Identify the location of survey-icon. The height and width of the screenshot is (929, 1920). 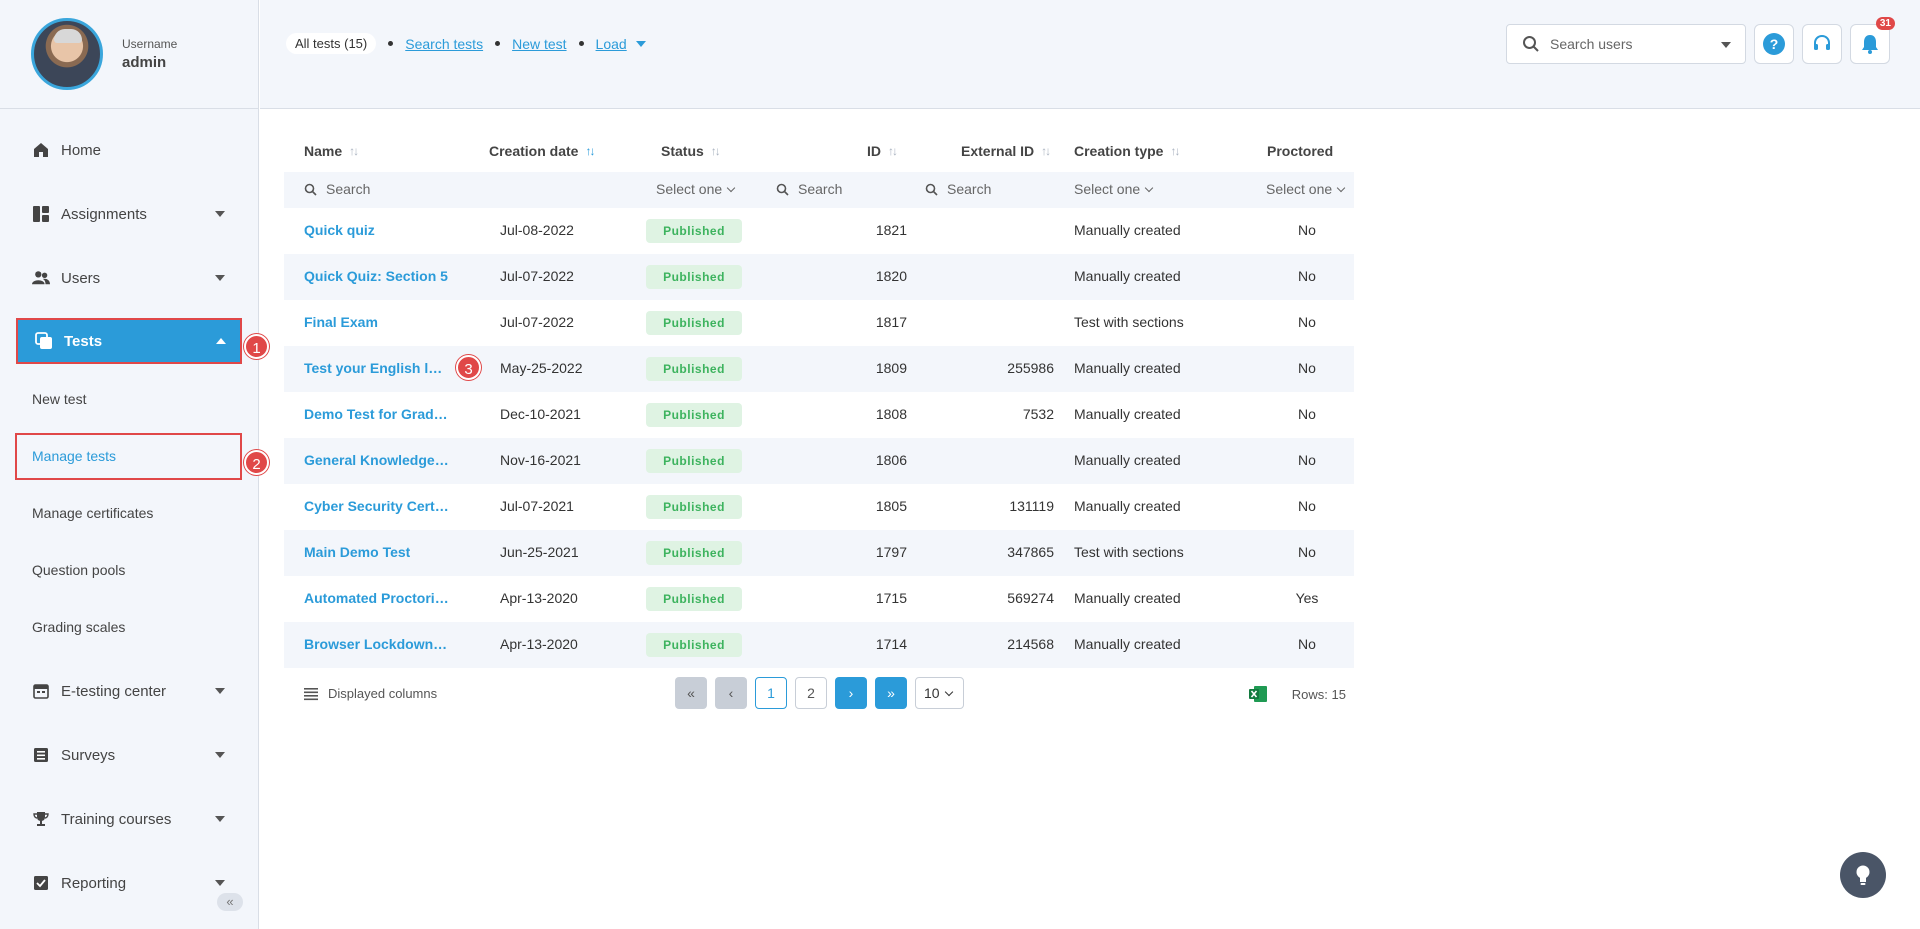
(41, 755).